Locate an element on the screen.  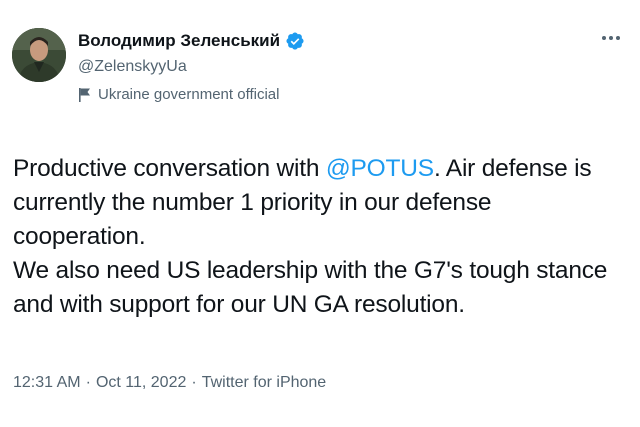
avatar is located at coordinates (39, 55).